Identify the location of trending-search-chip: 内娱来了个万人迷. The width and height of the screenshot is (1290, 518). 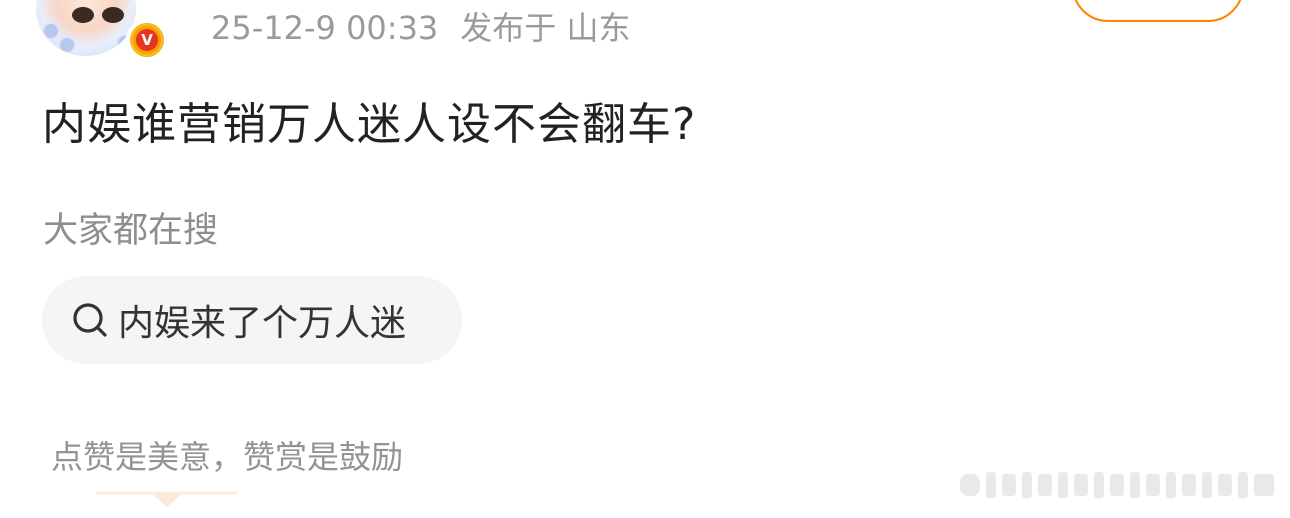
(252, 320).